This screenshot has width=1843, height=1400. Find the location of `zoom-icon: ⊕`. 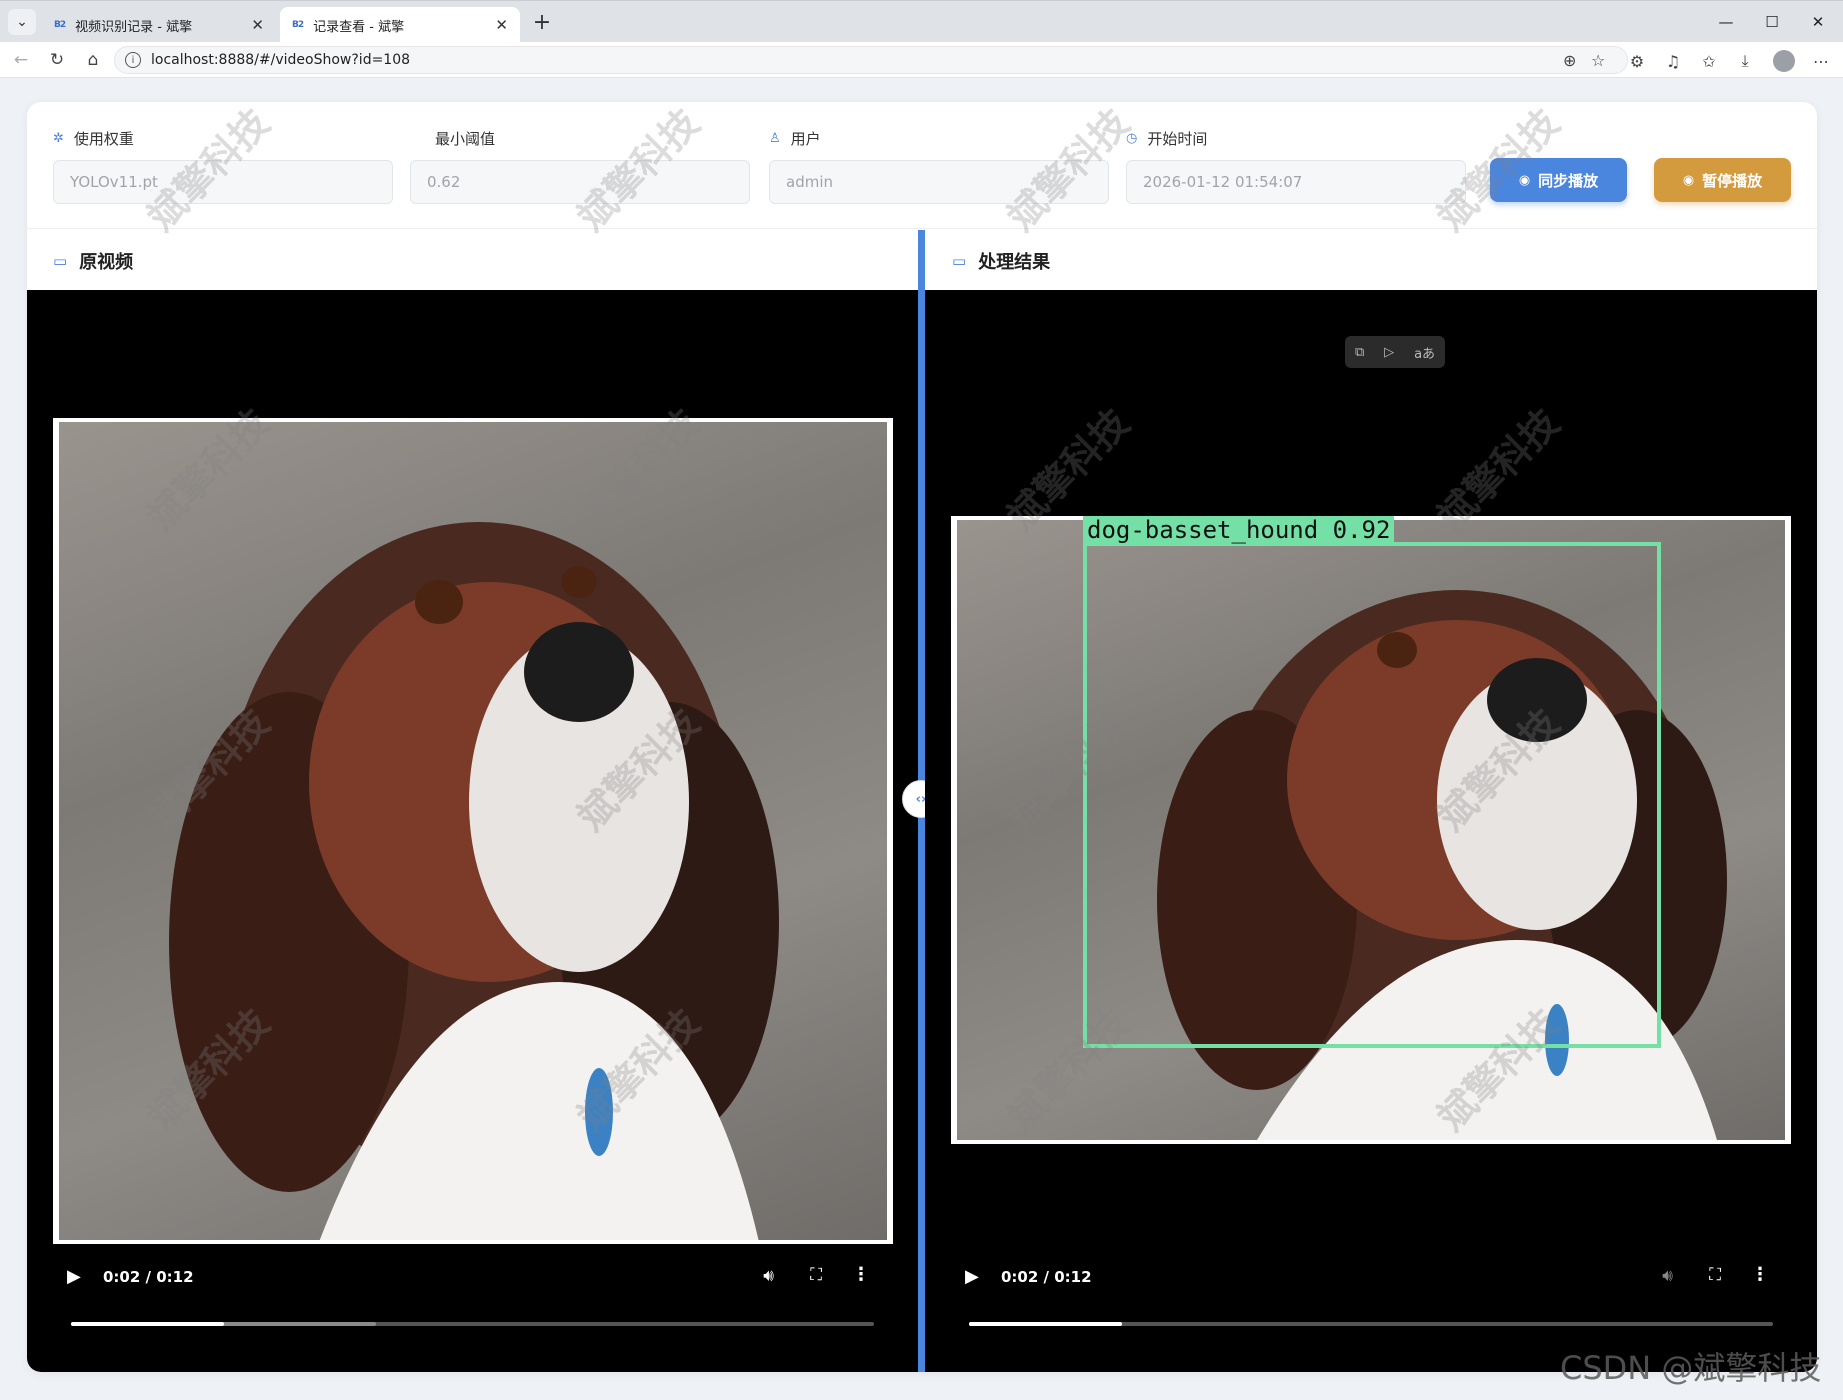

zoom-icon: ⊕ is located at coordinates (1569, 60).